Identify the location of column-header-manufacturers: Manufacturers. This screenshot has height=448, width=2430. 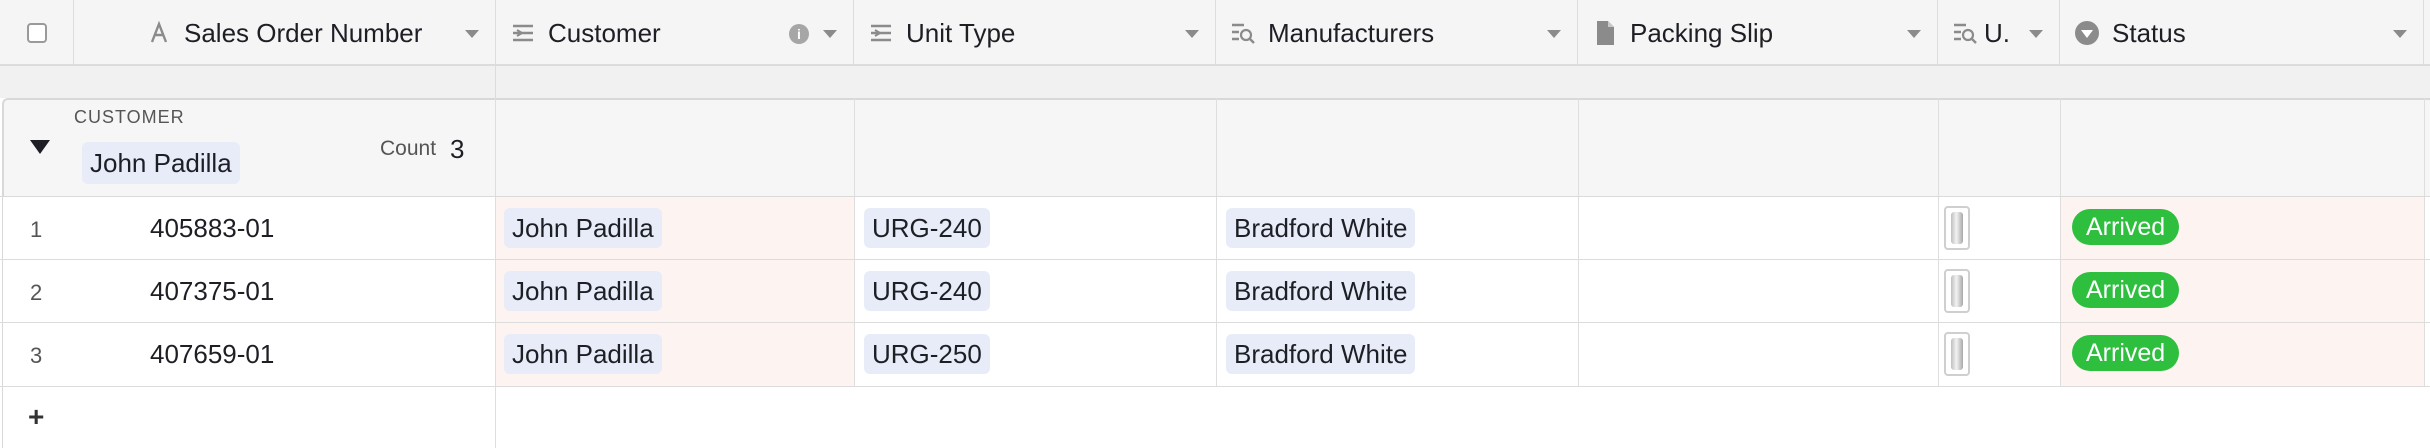
(1397, 33).